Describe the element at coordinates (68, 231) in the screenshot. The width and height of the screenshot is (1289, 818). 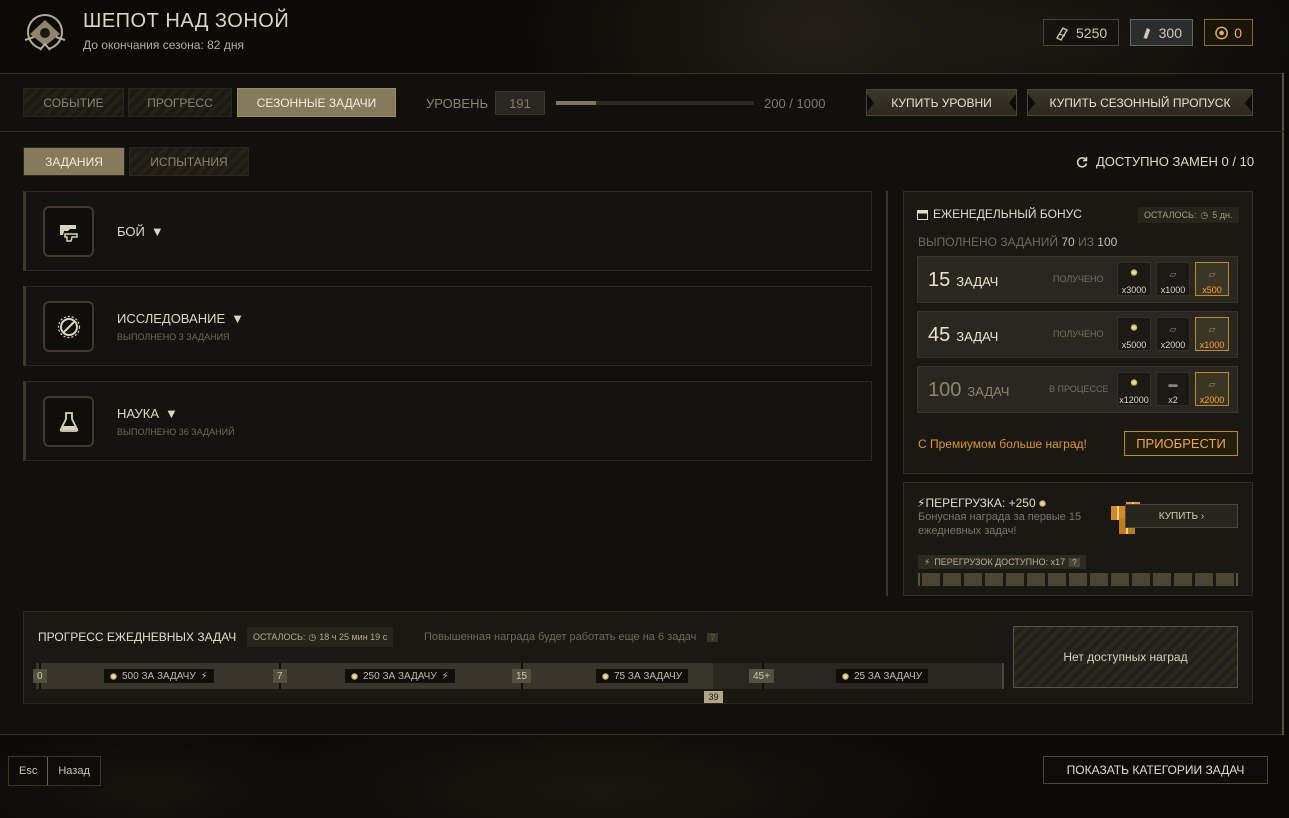
I see `gun-icon` at that location.